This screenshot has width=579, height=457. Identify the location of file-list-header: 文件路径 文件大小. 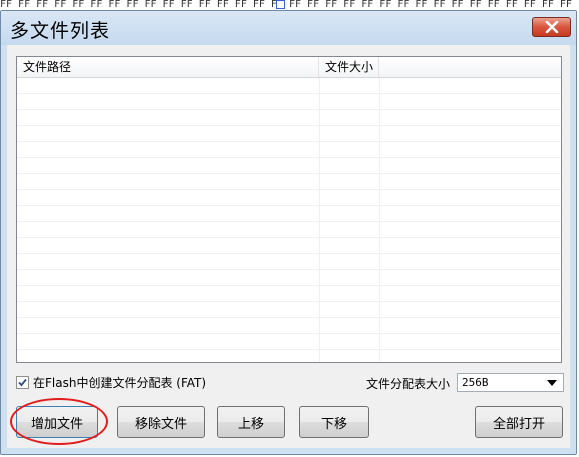
(289, 67).